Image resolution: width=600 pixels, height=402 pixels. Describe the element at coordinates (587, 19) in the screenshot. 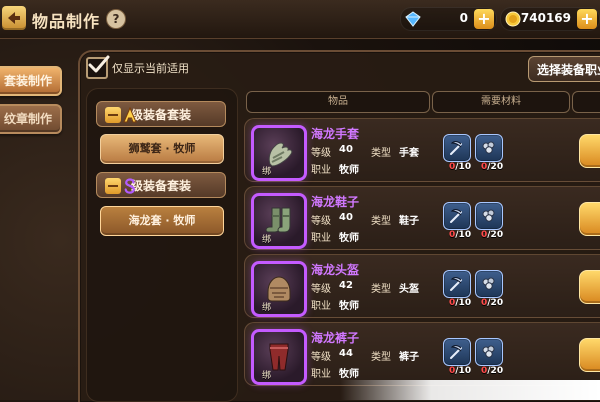

I see `add-coins-button: +` at that location.